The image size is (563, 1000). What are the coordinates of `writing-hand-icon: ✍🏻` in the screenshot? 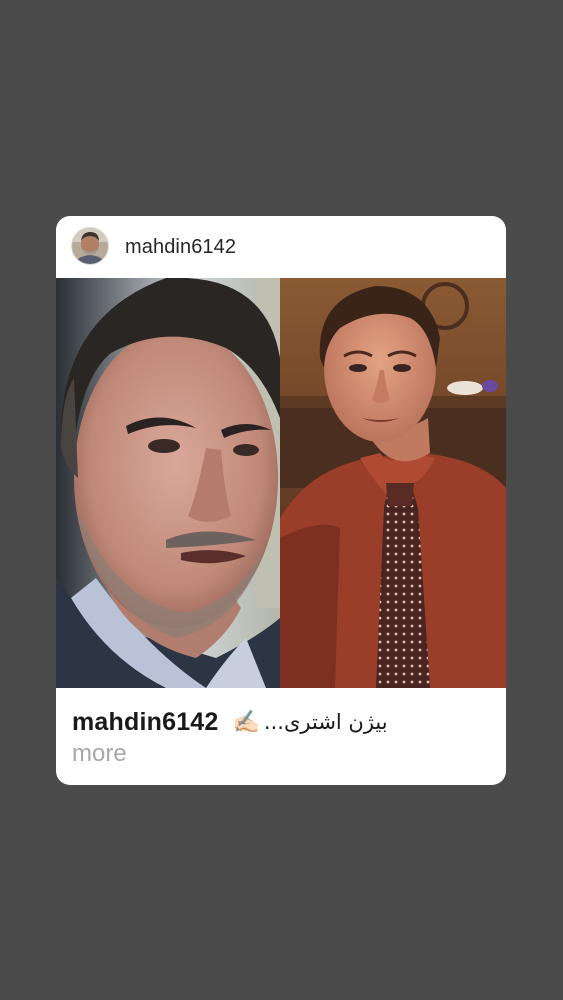 It's located at (246, 721).